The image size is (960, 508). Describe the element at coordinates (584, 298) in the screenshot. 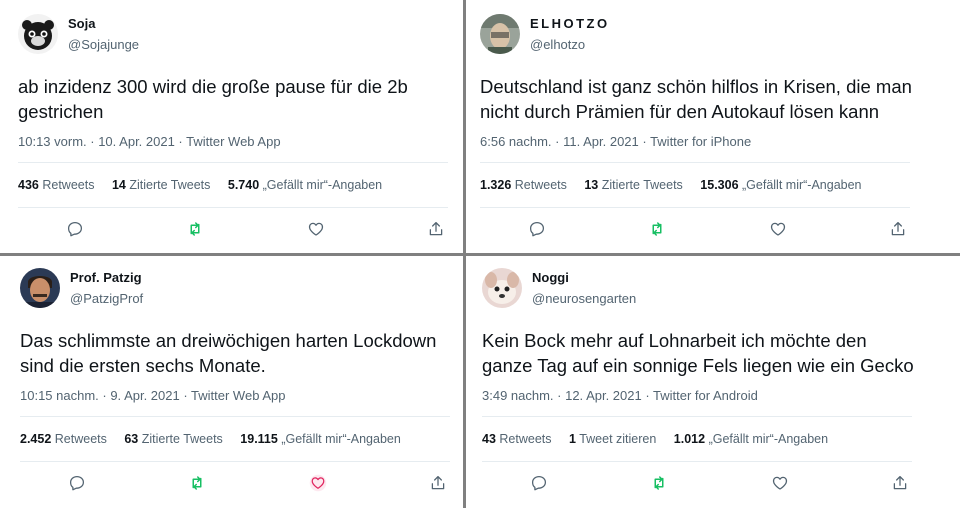

I see `user-handle: @neurosengarten` at that location.